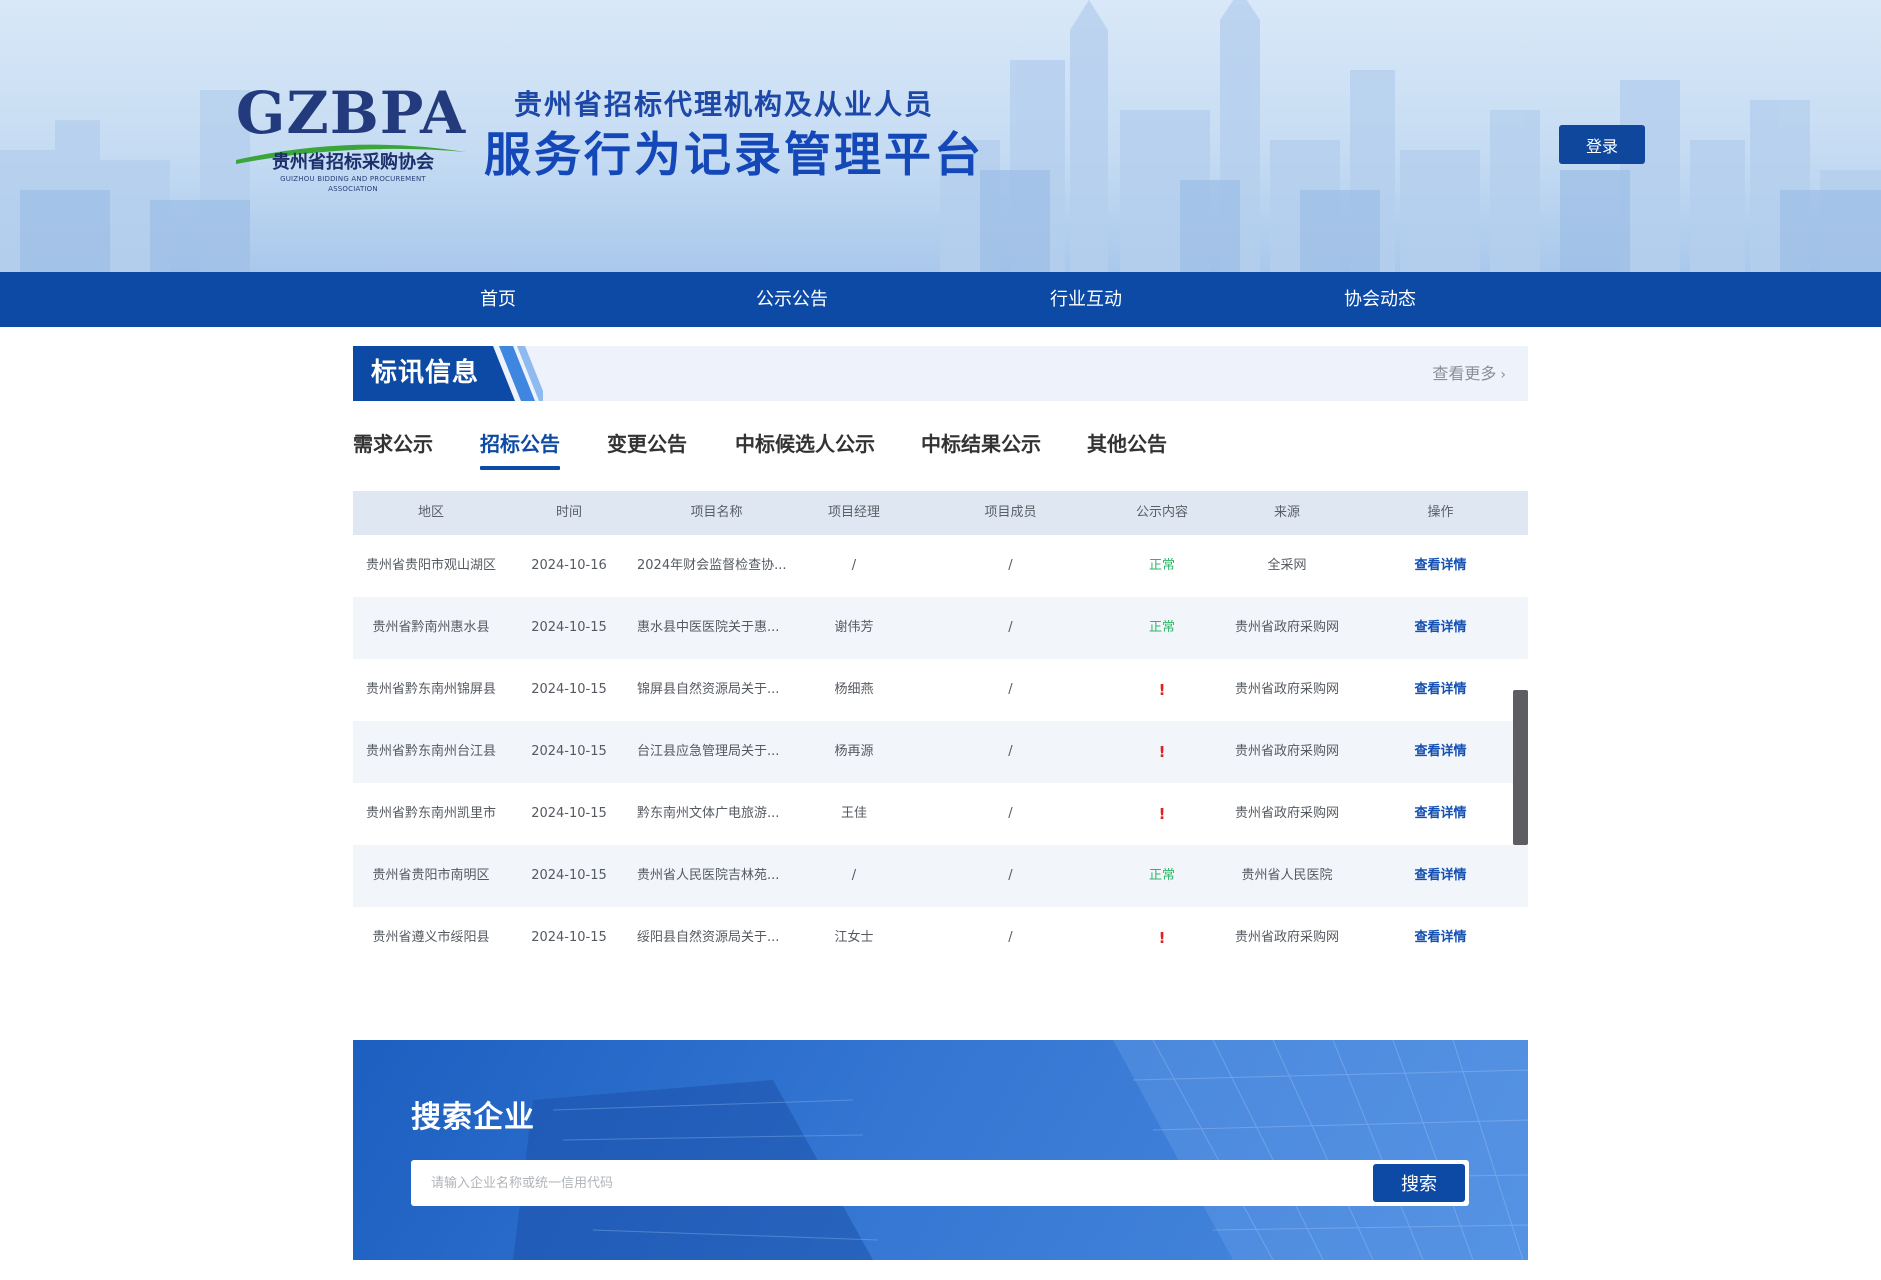 This screenshot has height=1280, width=1881. I want to click on view-more-link: 查看更多 ›, so click(1469, 373).